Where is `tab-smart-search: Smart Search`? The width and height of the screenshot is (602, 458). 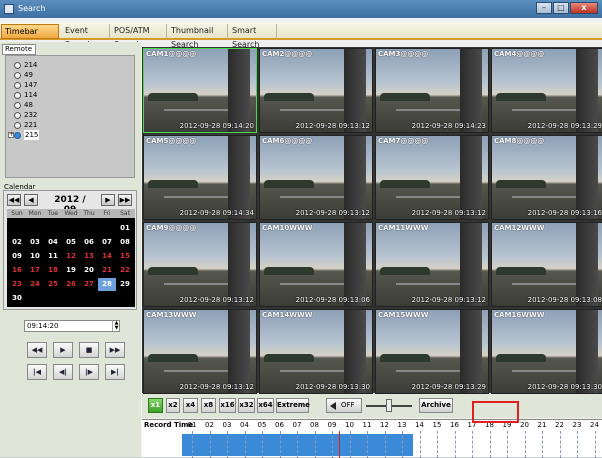 tab-smart-search: Smart Search is located at coordinates (253, 36).